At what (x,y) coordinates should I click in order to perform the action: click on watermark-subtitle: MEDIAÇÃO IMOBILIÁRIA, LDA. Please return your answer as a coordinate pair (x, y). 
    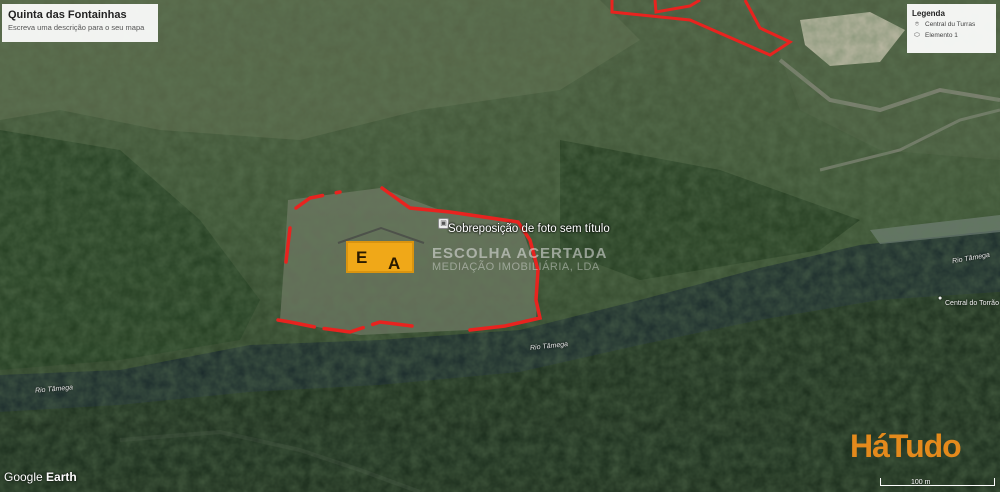
    Looking at the image, I should click on (516, 267).